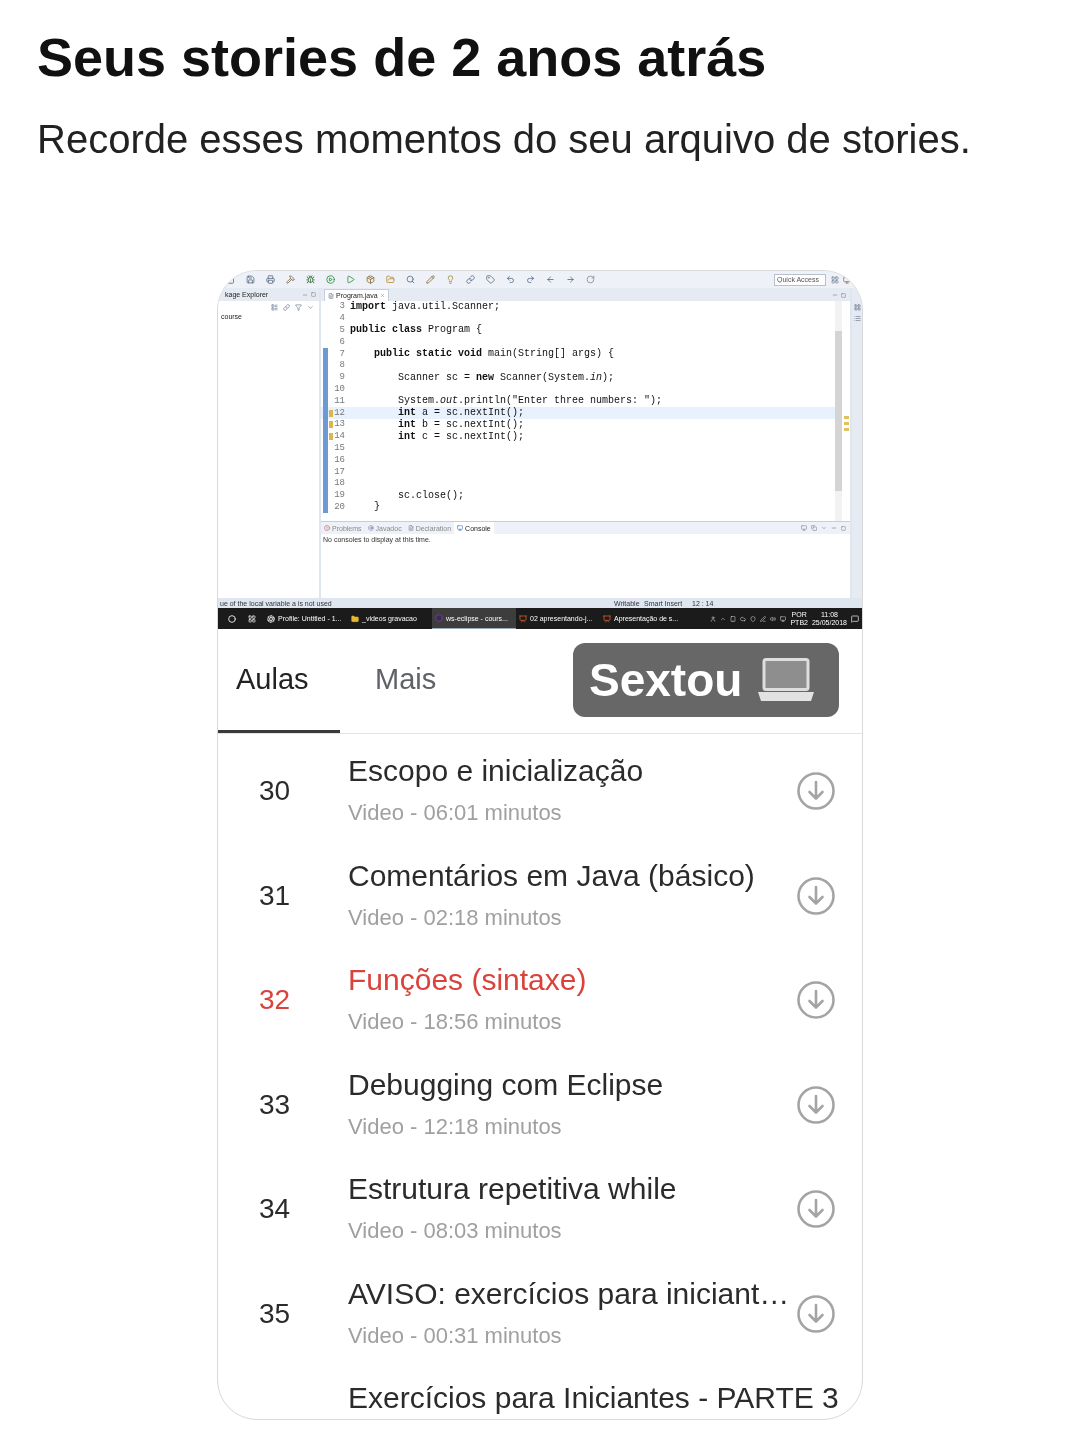 The width and height of the screenshot is (1079, 1454). What do you see at coordinates (341, 319) in the screenshot?
I see `line-number: 4` at bounding box center [341, 319].